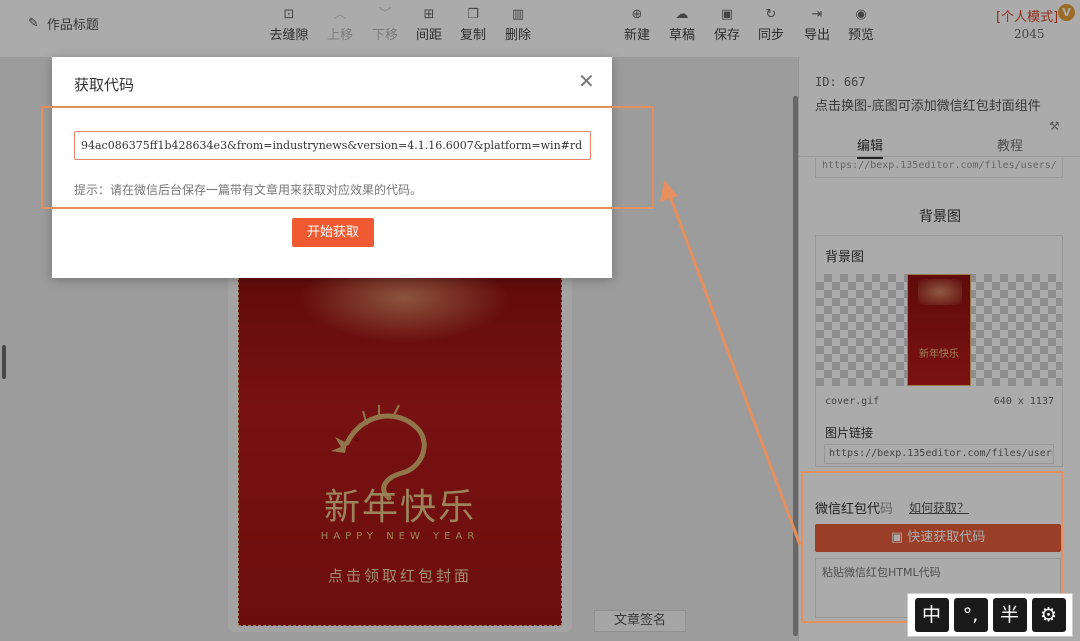 The height and width of the screenshot is (641, 1080). What do you see at coordinates (333, 232) in the screenshot?
I see `start-fetch-button: 开始获取` at bounding box center [333, 232].